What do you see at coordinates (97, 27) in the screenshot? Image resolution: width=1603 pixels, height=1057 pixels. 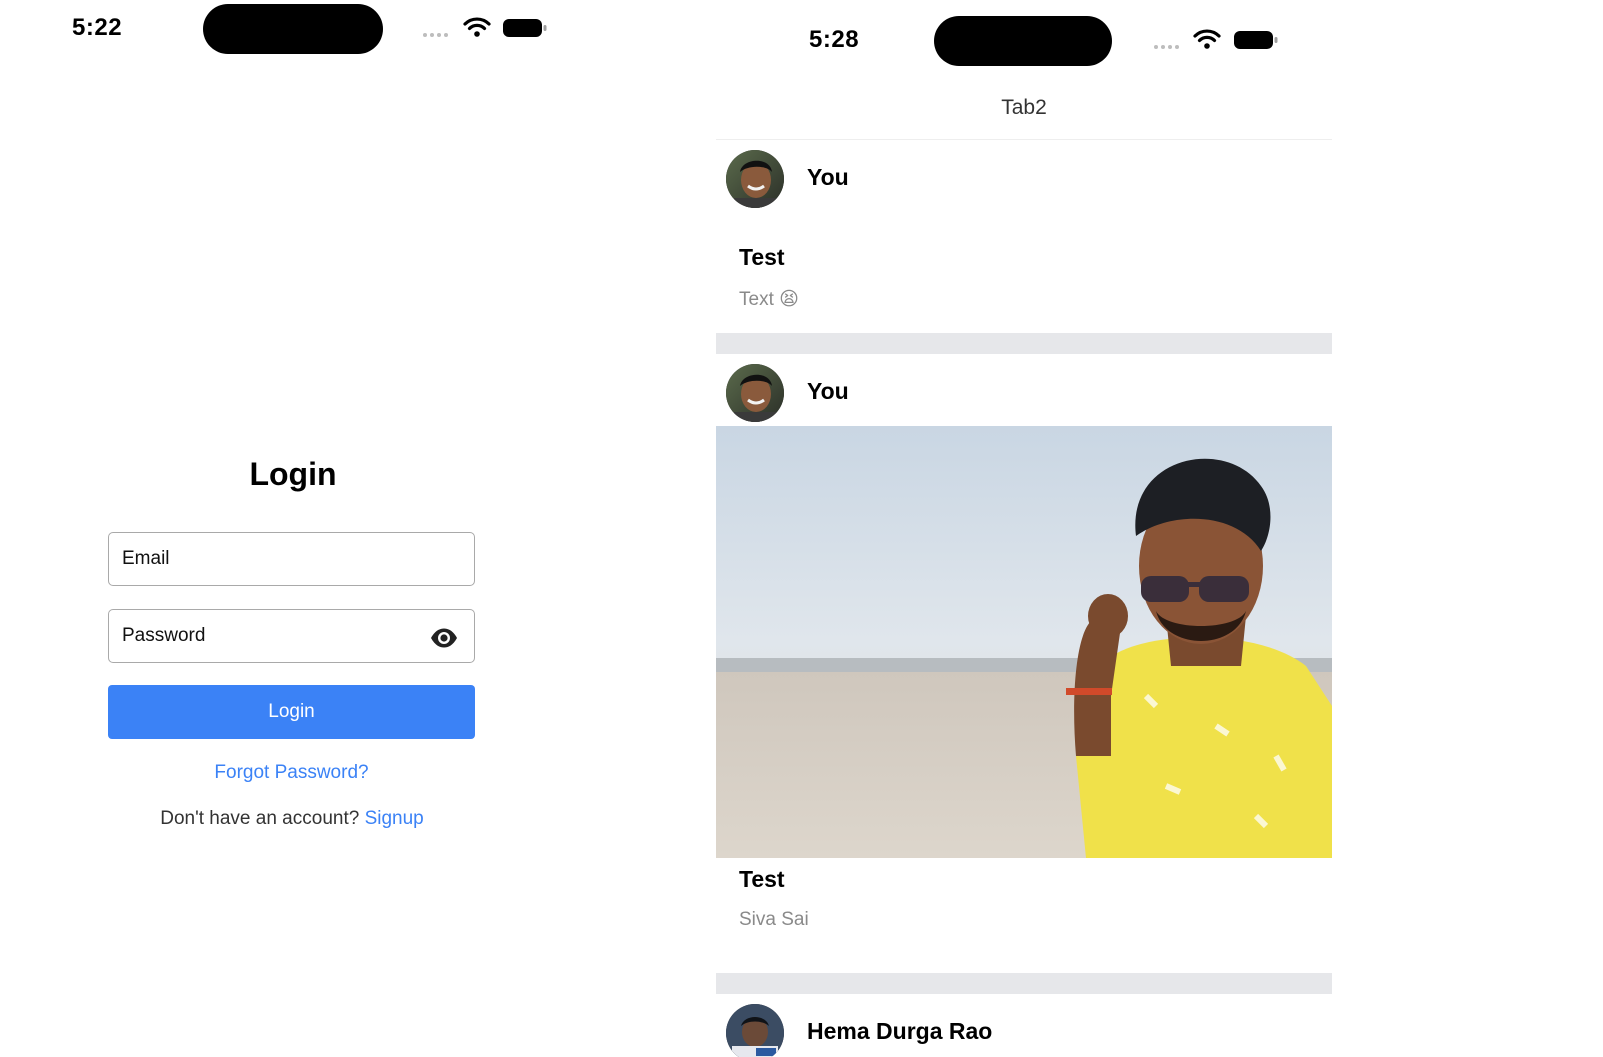 I see `status-time: 5:22` at bounding box center [97, 27].